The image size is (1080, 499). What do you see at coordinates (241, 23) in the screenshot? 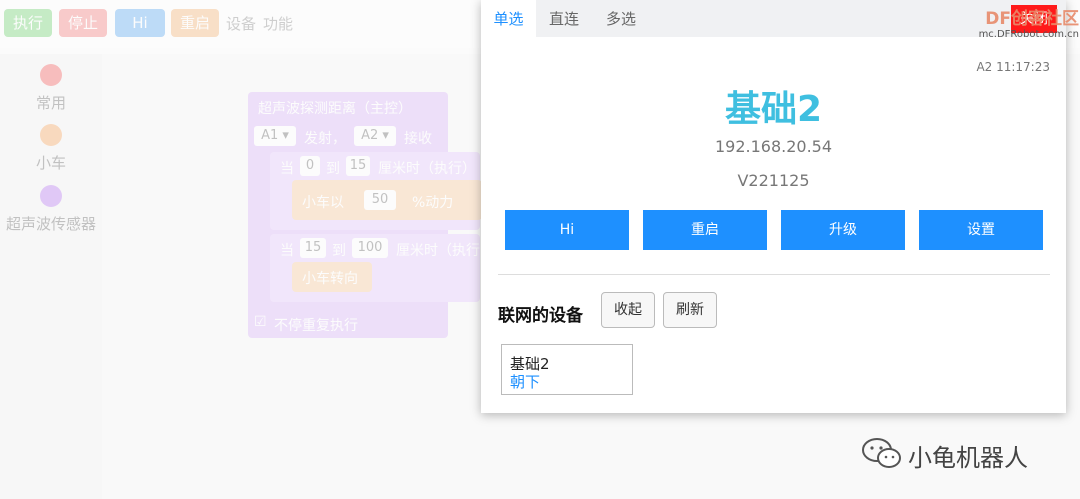
I see `menu-device: 设备` at bounding box center [241, 23].